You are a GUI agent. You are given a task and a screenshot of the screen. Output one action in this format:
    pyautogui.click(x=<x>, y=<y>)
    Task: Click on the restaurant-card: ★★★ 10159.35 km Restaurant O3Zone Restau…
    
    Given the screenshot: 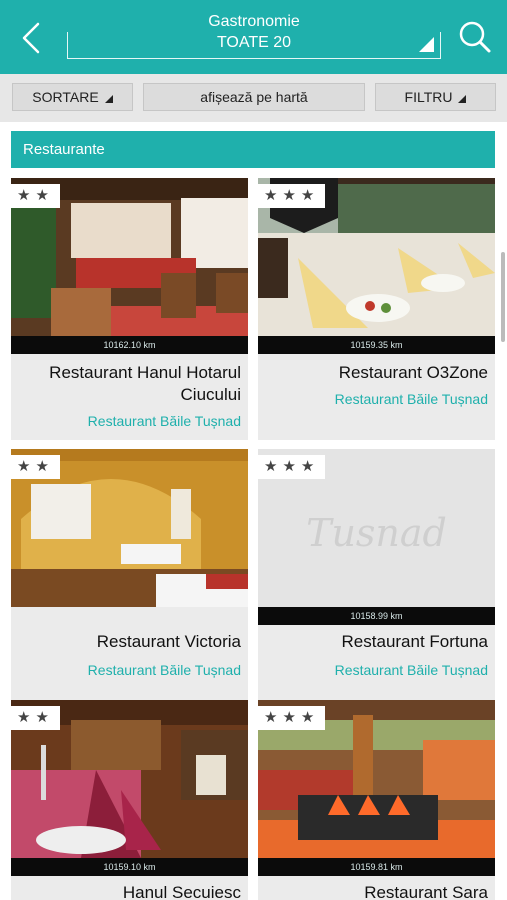 What is the action you would take?
    pyautogui.click(x=376, y=309)
    